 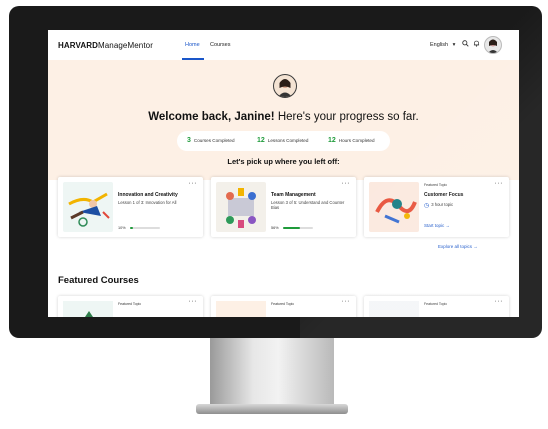 What do you see at coordinates (272, 372) in the screenshot?
I see `monitor-stand-neck` at bounding box center [272, 372].